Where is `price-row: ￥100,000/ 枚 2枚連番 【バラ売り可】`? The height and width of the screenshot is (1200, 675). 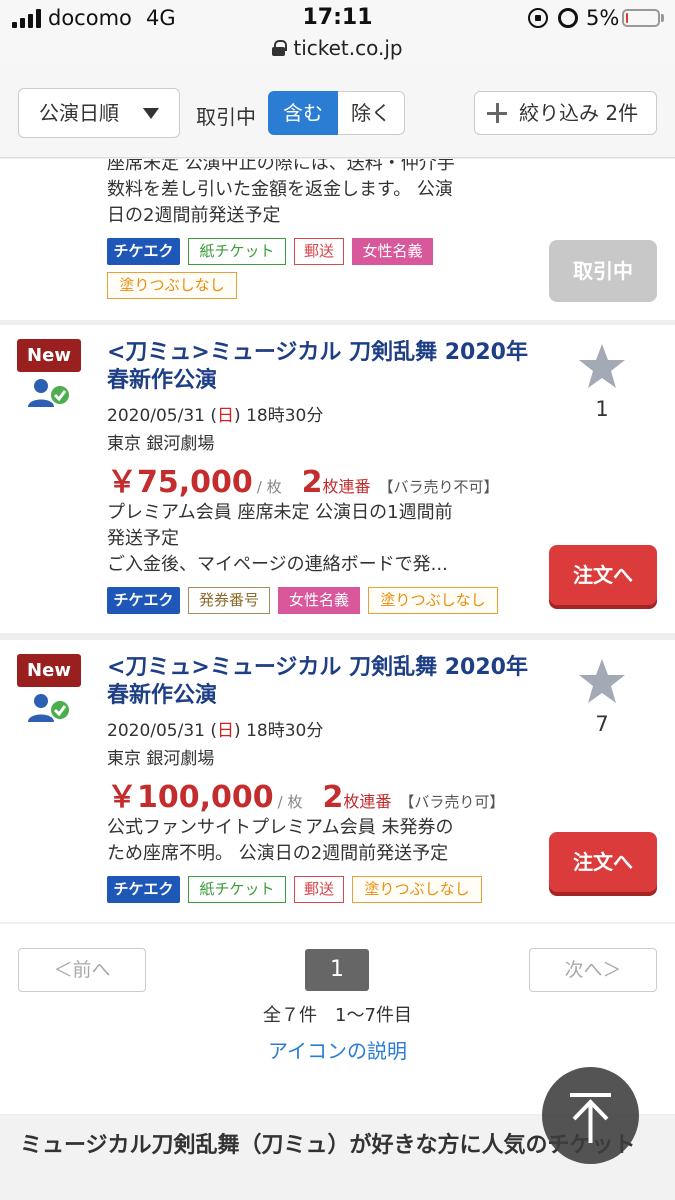
price-row: ￥100,000/ 枚 2枚連番 【バラ売り可】 is located at coordinates (305, 794).